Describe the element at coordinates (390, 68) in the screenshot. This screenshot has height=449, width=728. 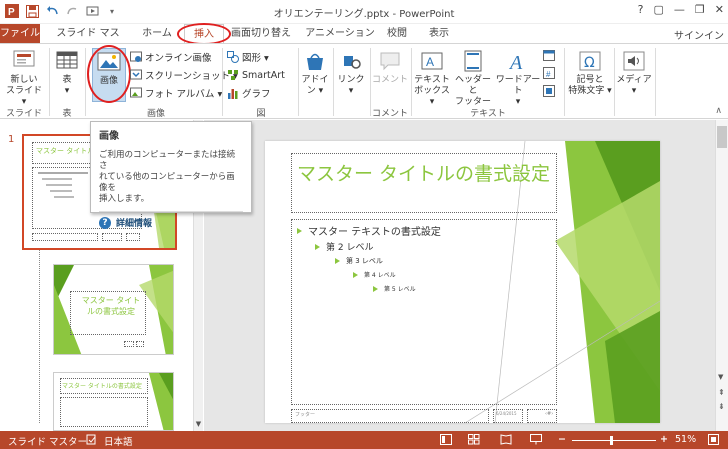
I see `comment-button: コメント` at that location.